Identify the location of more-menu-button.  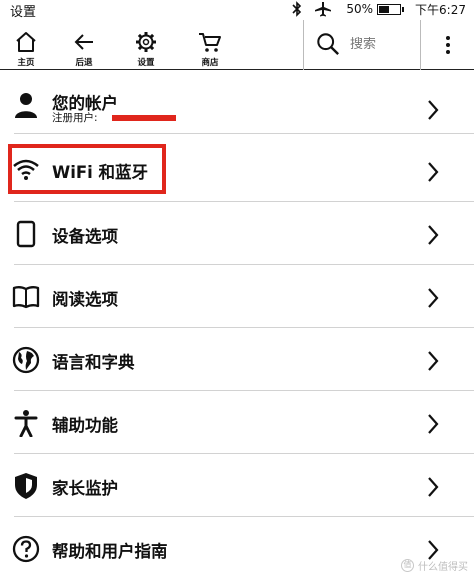
(447, 45).